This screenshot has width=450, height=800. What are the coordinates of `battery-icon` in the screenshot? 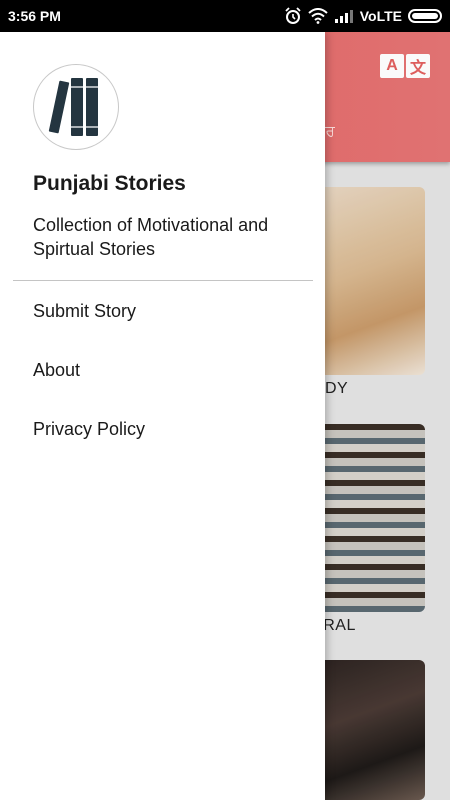 It's located at (425, 16).